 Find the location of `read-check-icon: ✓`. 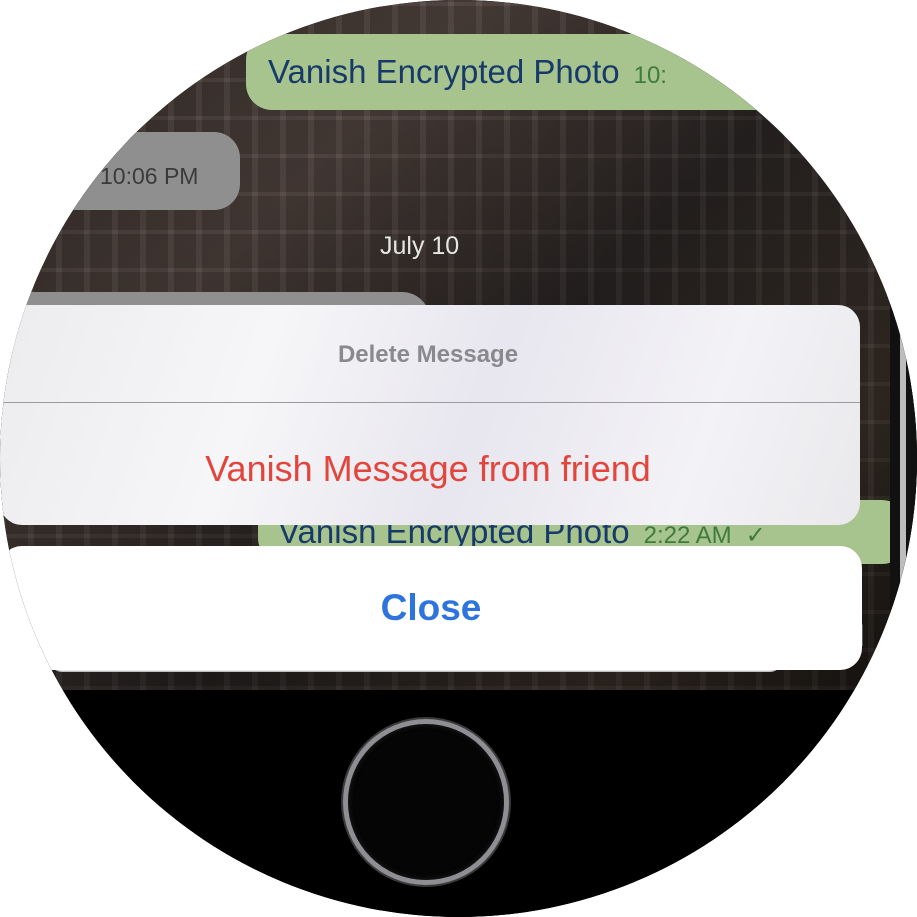

read-check-icon: ✓ is located at coordinates (755, 535).